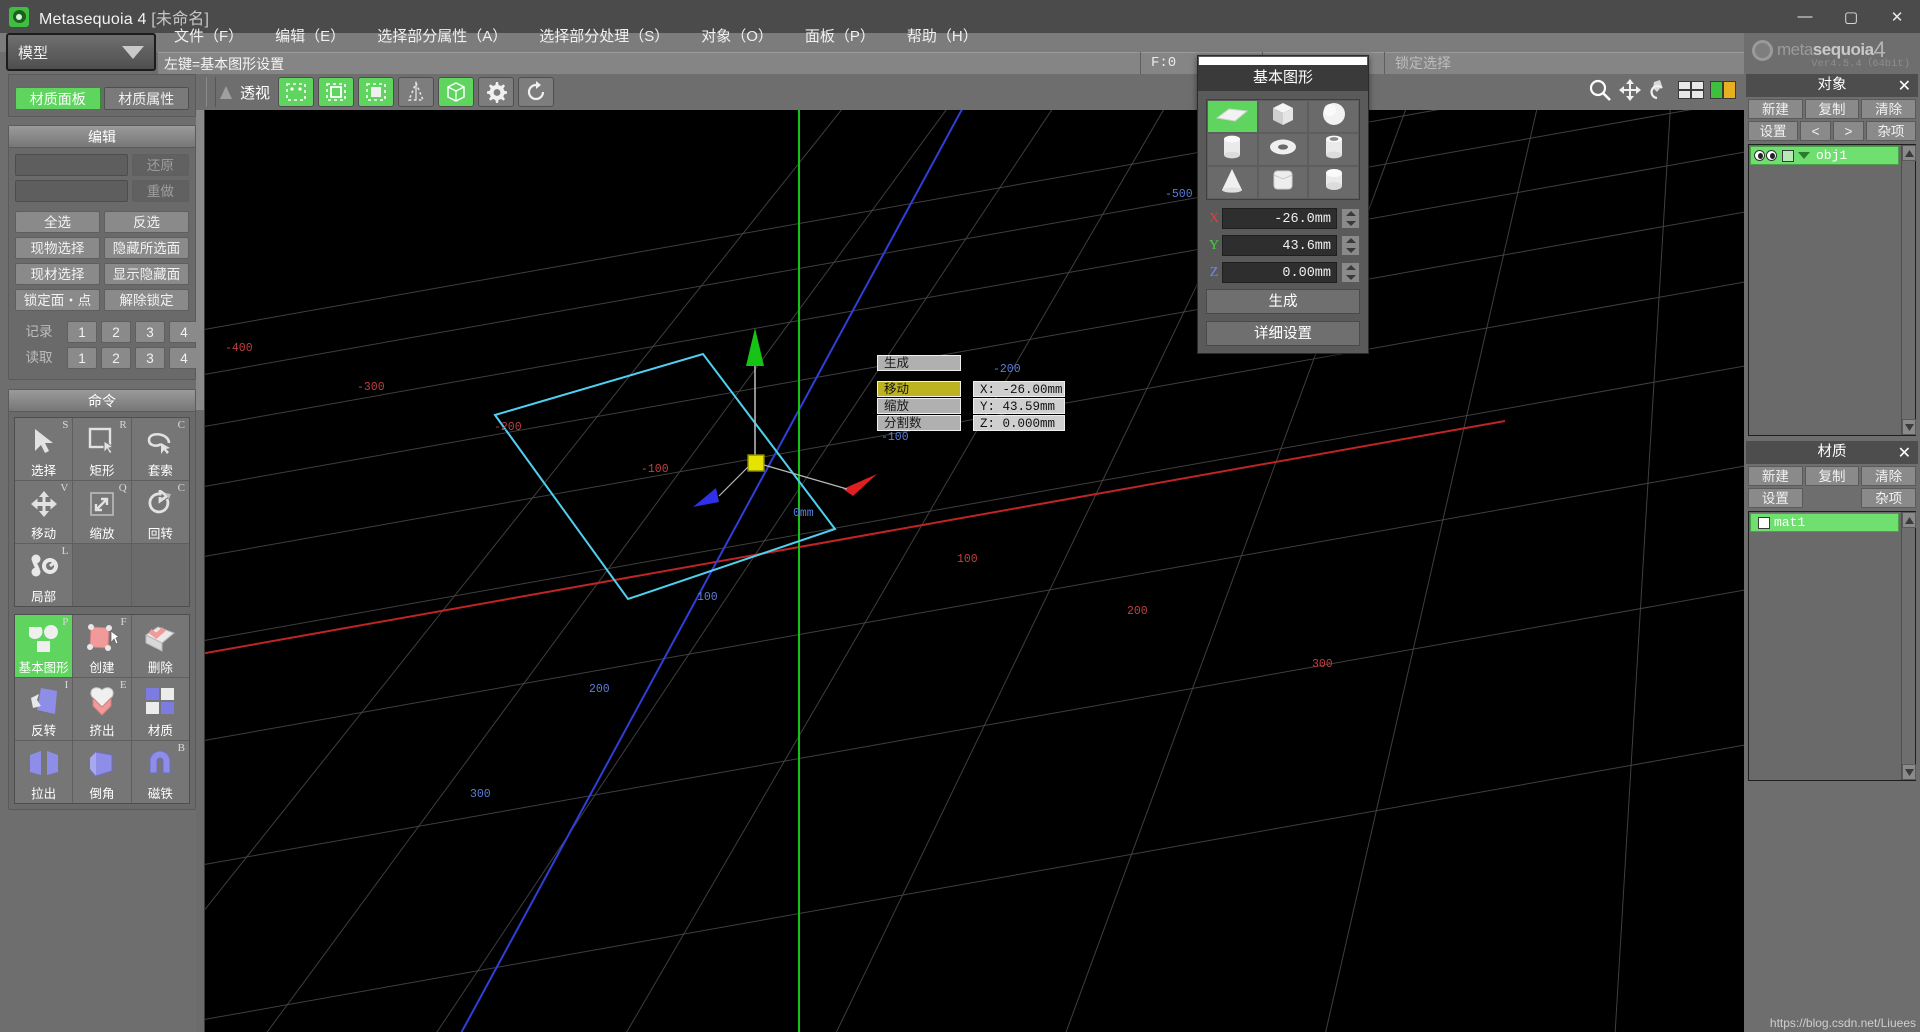  Describe the element at coordinates (102, 772) in the screenshot. I see `command-bevel: 倒角` at that location.